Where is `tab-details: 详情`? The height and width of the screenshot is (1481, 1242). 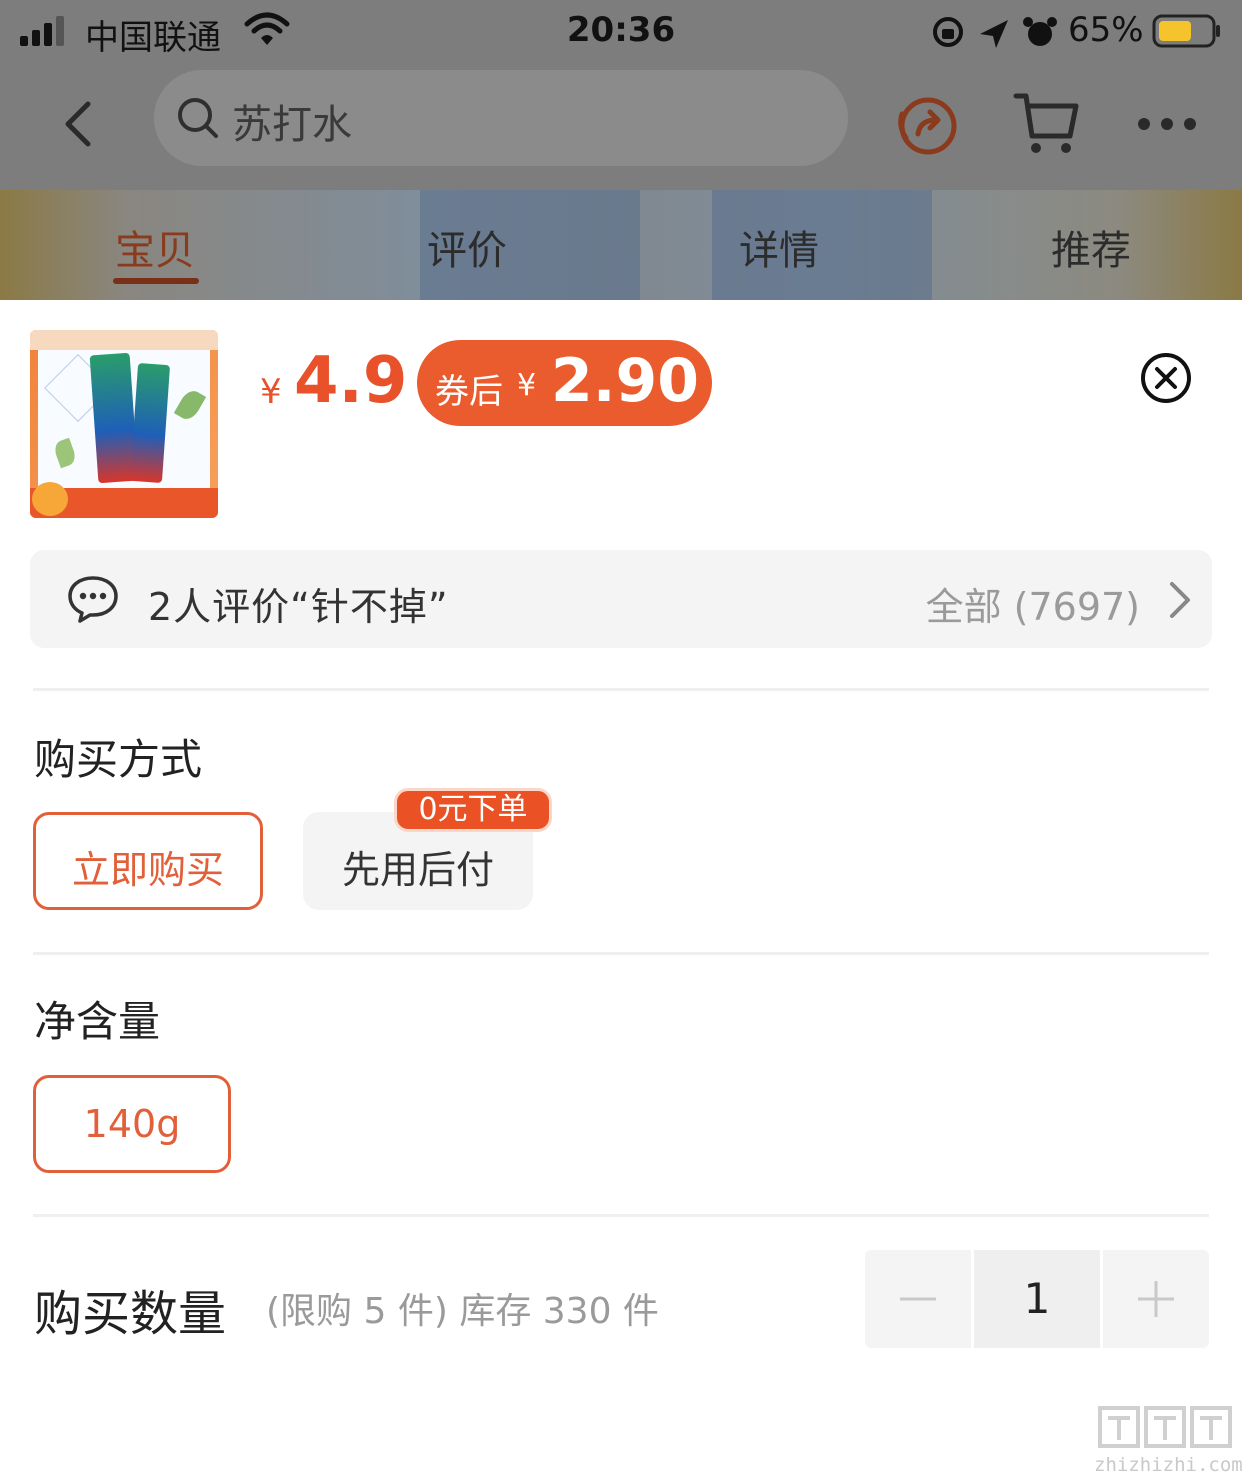 tab-details: 详情 is located at coordinates (779, 247).